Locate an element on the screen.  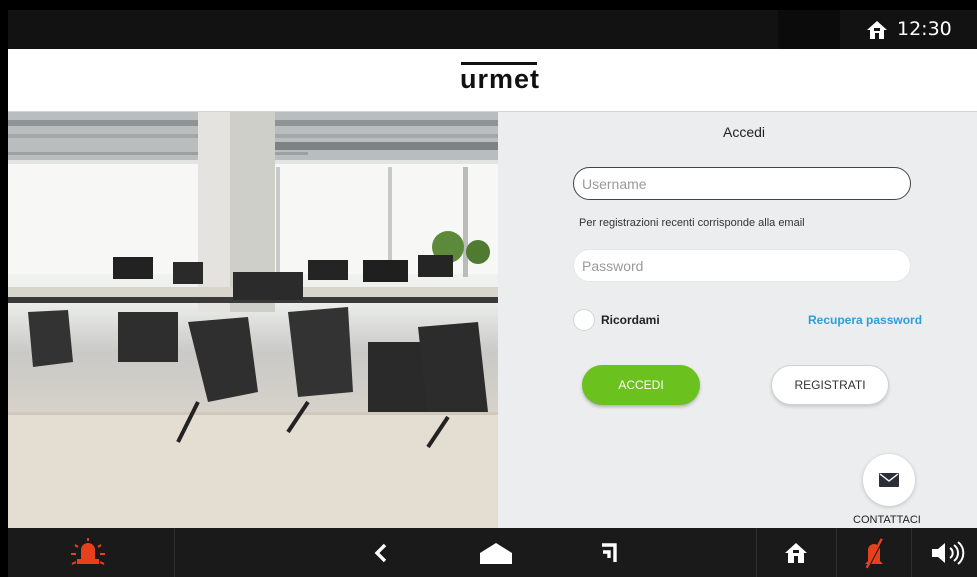
register-button: REGISTRATI is located at coordinates (830, 385).